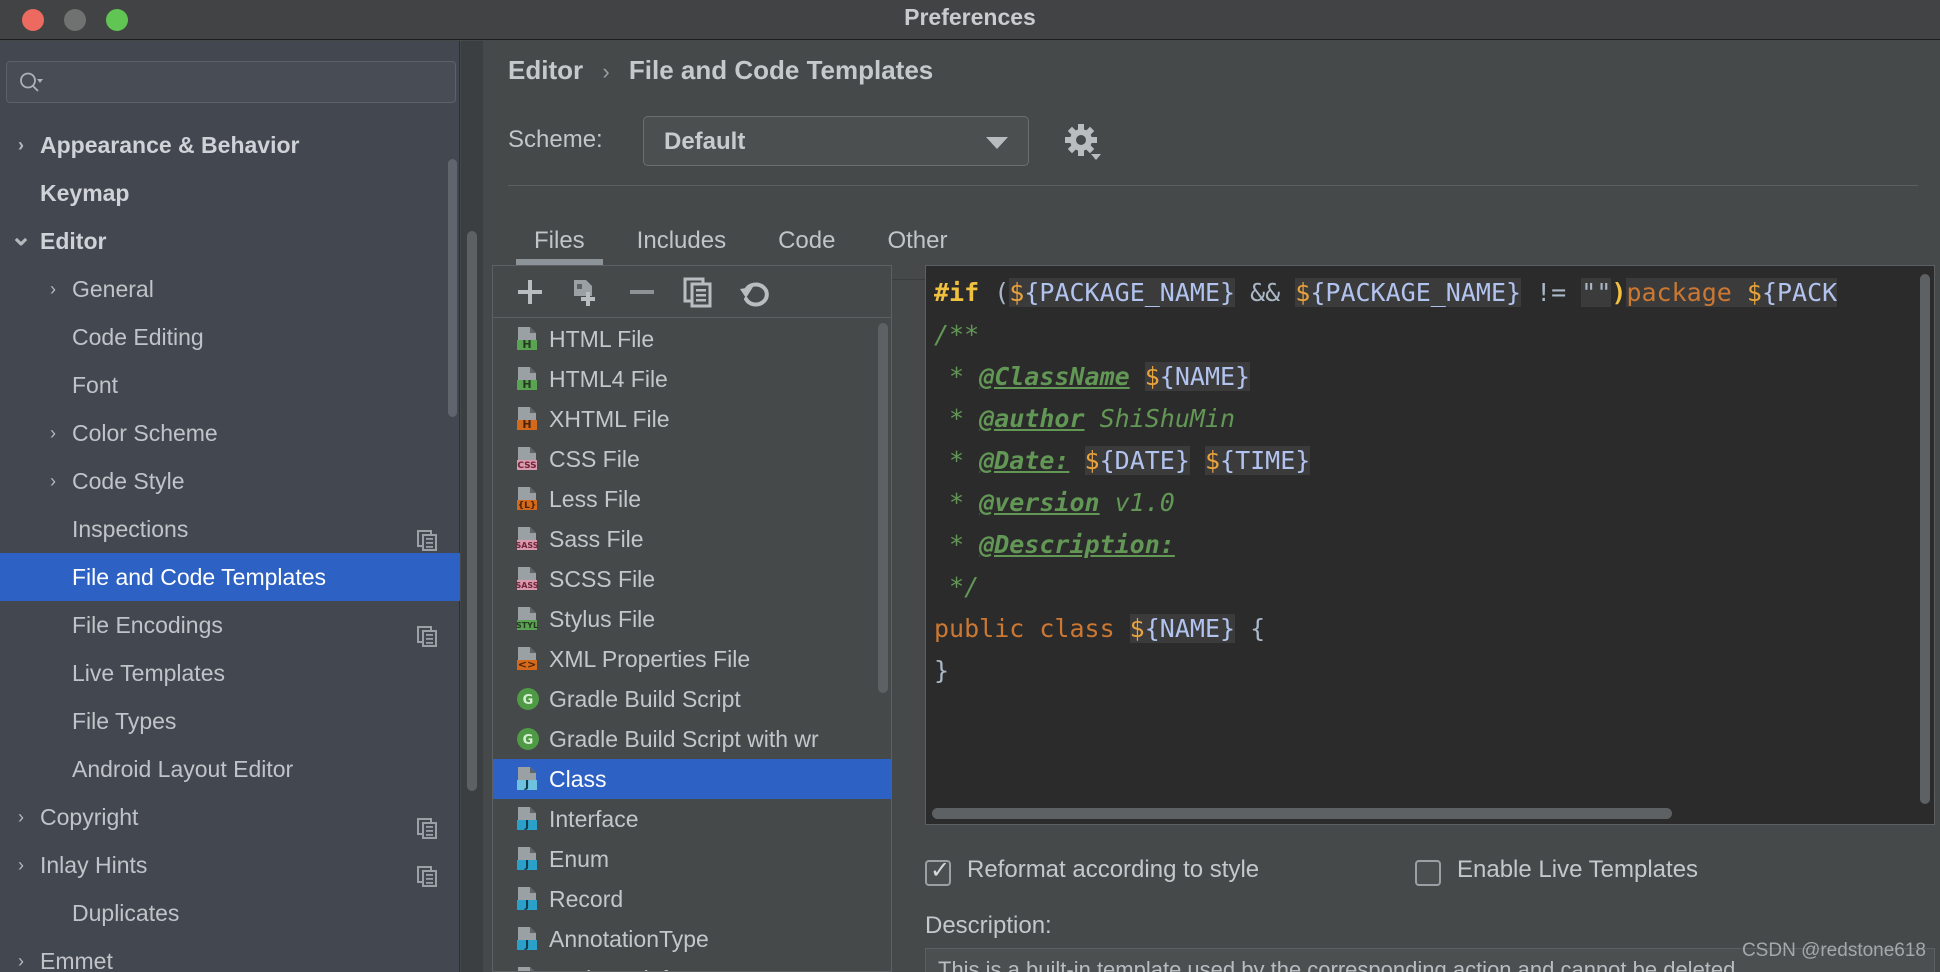 Image resolution: width=1940 pixels, height=972 pixels. I want to click on list-item: H HTML4 File, so click(692, 379).